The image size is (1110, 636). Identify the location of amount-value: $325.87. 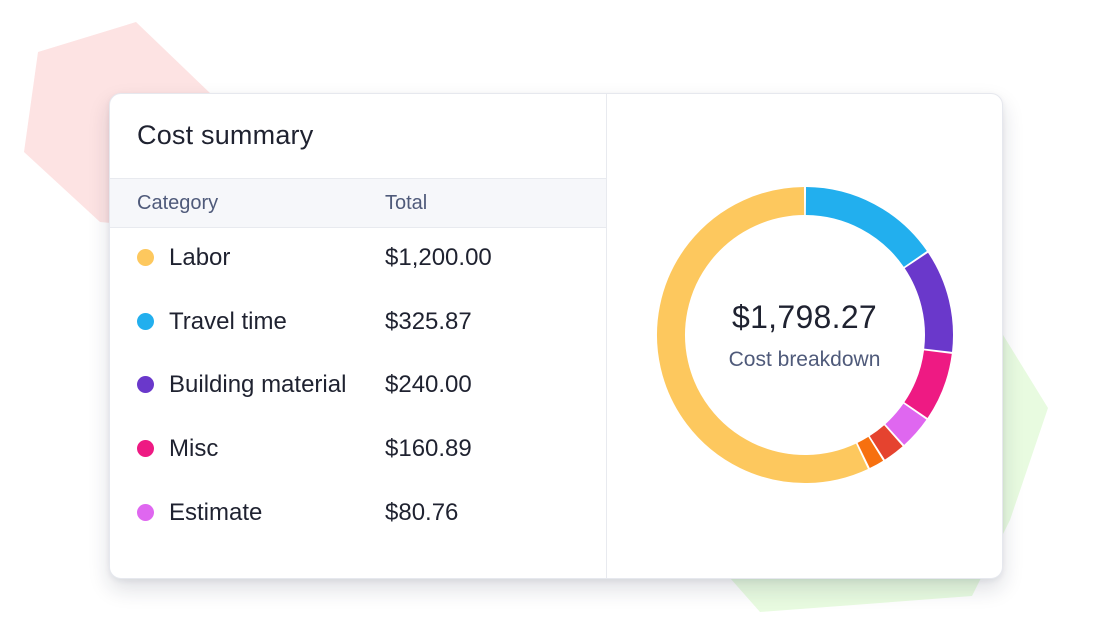
(428, 321).